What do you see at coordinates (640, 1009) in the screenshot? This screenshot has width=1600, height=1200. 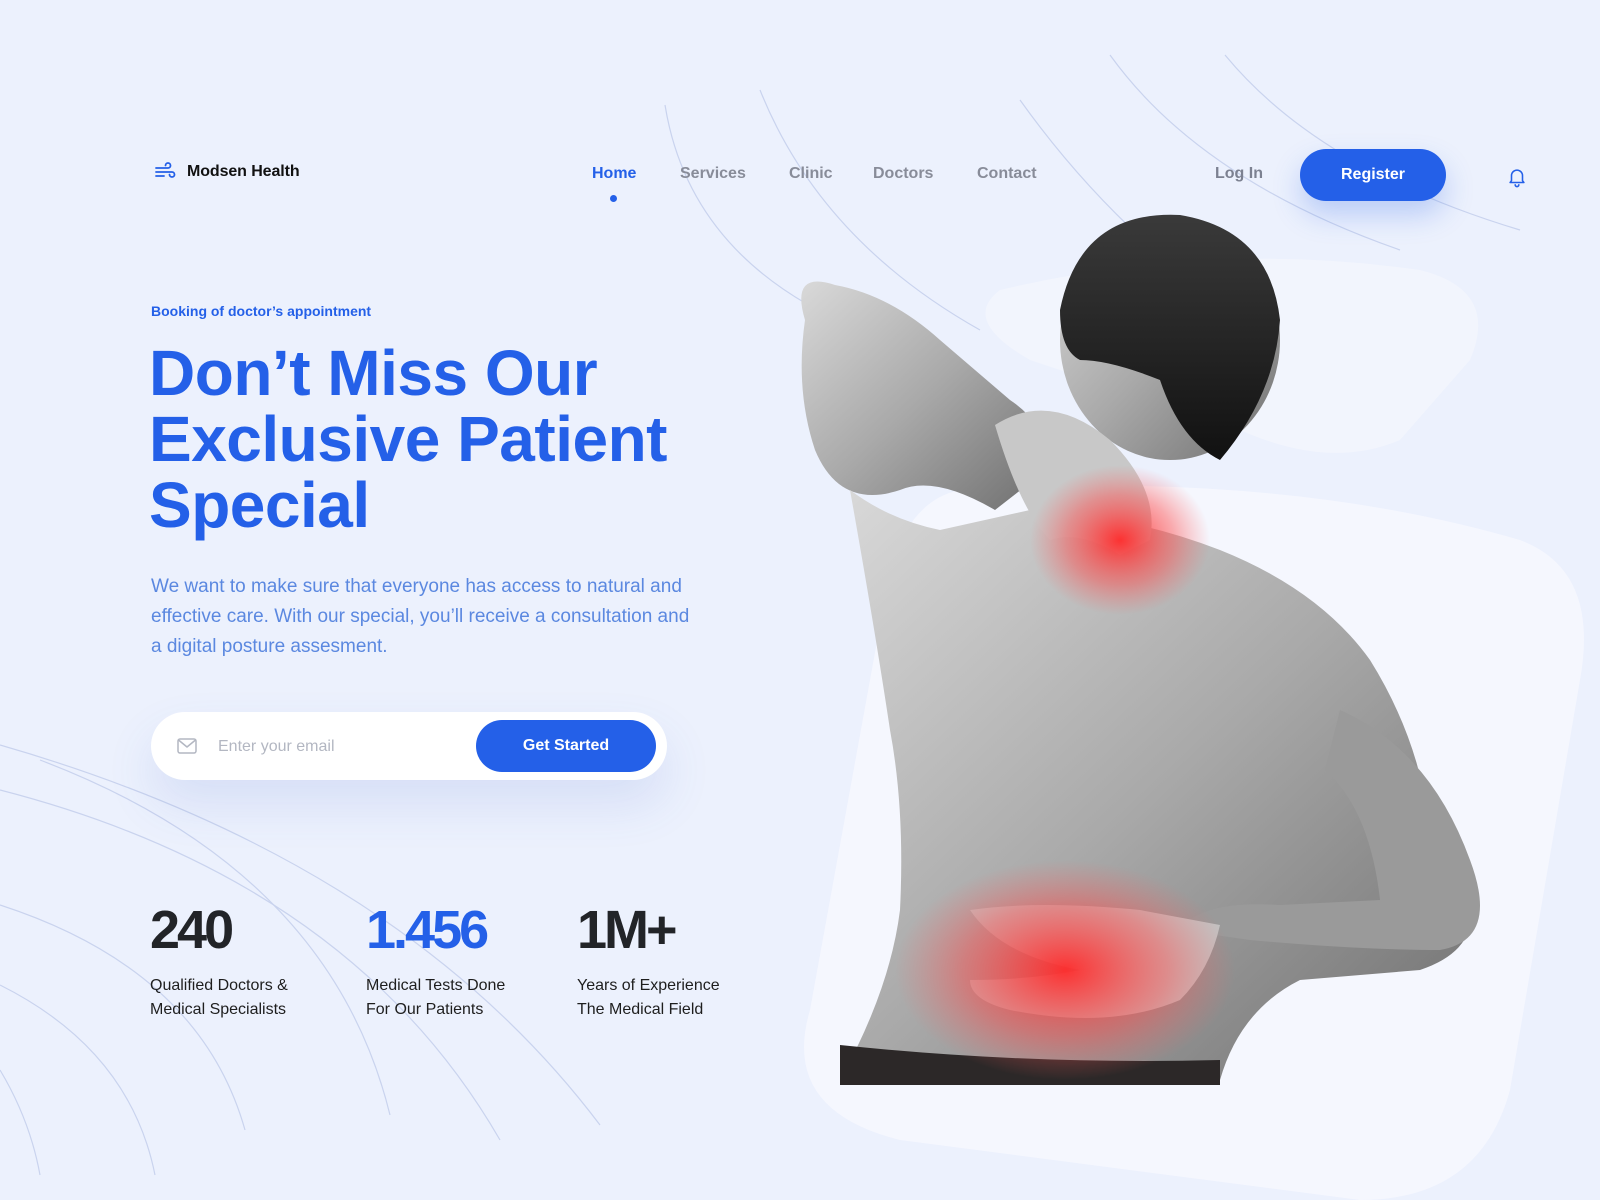 I see `stat-label-line: The Medical Field` at bounding box center [640, 1009].